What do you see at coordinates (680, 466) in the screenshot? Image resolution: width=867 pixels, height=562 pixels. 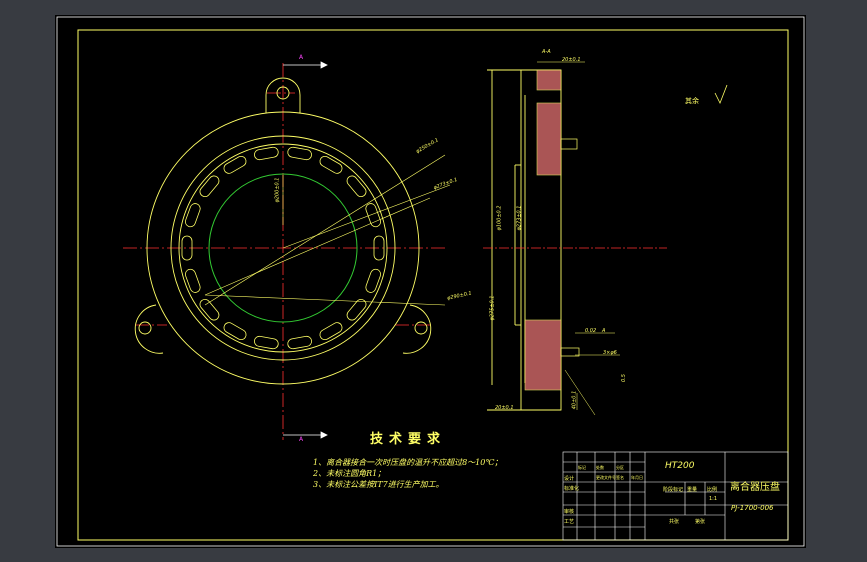 I see `material-label: HT200` at bounding box center [680, 466].